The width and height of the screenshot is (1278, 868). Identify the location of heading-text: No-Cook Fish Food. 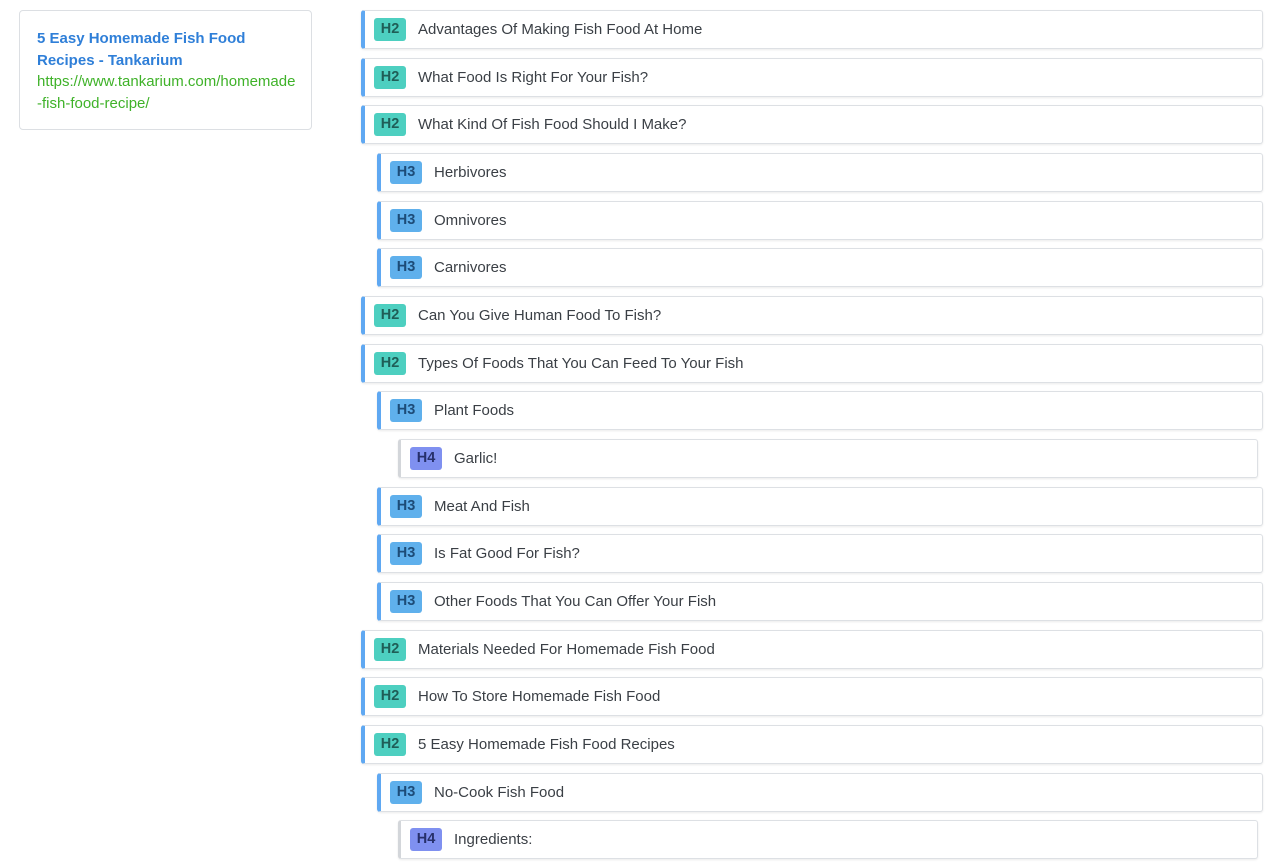
(499, 792).